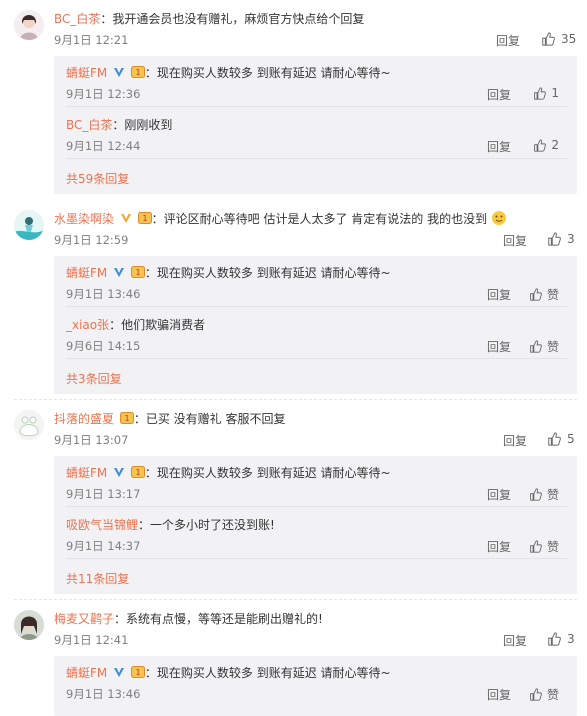 The height and width of the screenshot is (716, 587). What do you see at coordinates (555, 145) in the screenshot?
I see `like-count: 2` at bounding box center [555, 145].